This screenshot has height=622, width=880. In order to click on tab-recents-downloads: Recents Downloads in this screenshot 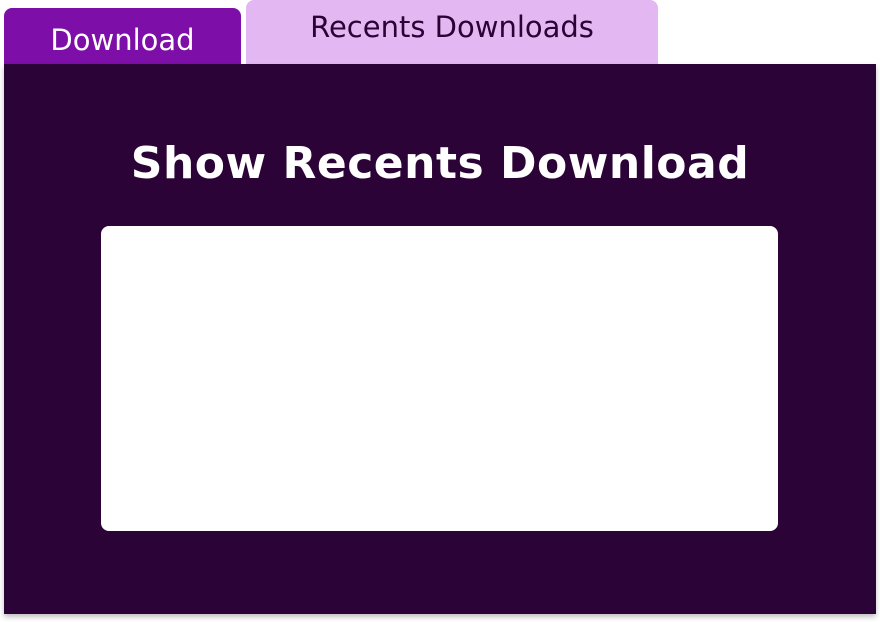, I will do `click(452, 33)`.